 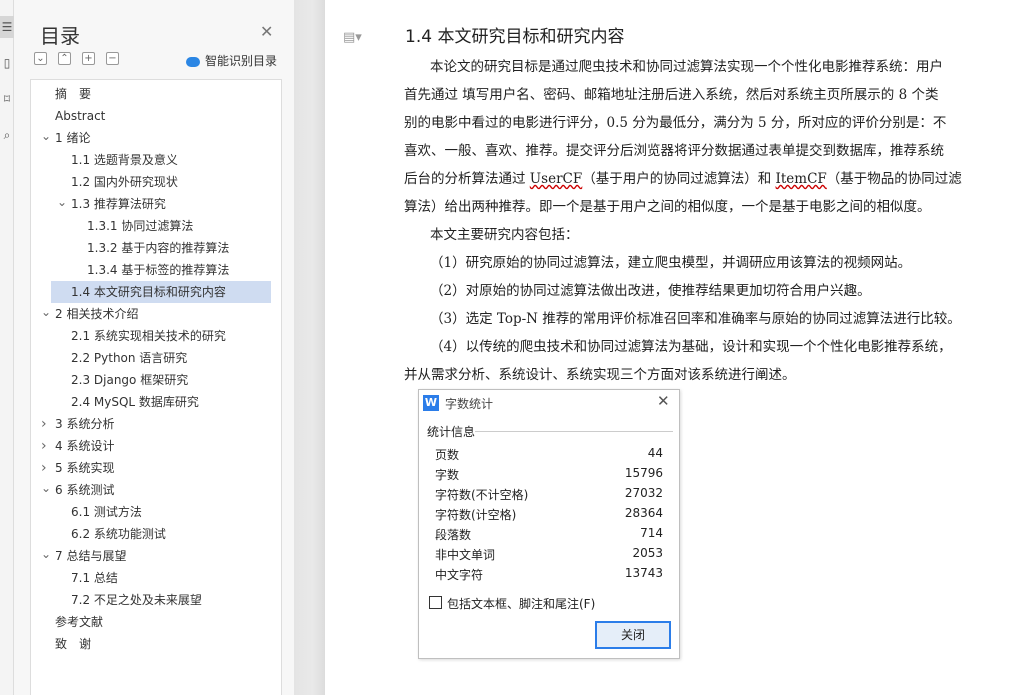 I want to click on text-line: （4）以传统的爬虫技术和协同过滤算法为基础，设计和实现一个个性化电影推荐系统，, so click(x=691, y=347).